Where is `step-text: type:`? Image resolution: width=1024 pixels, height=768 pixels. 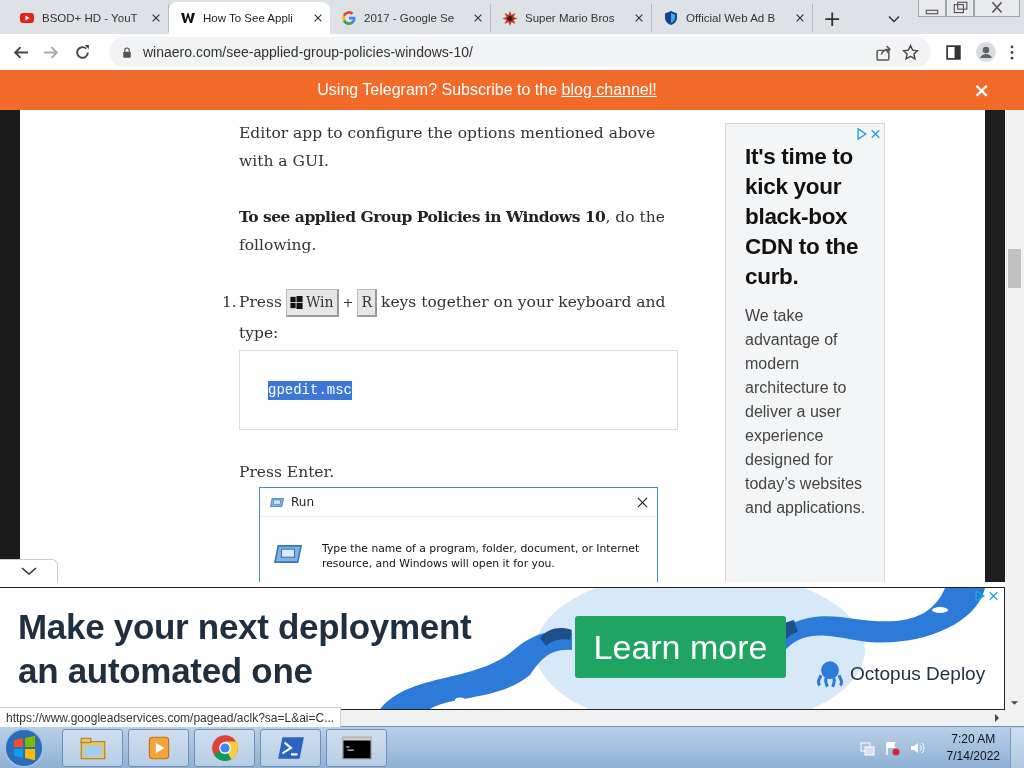
step-text: type: is located at coordinates (259, 333).